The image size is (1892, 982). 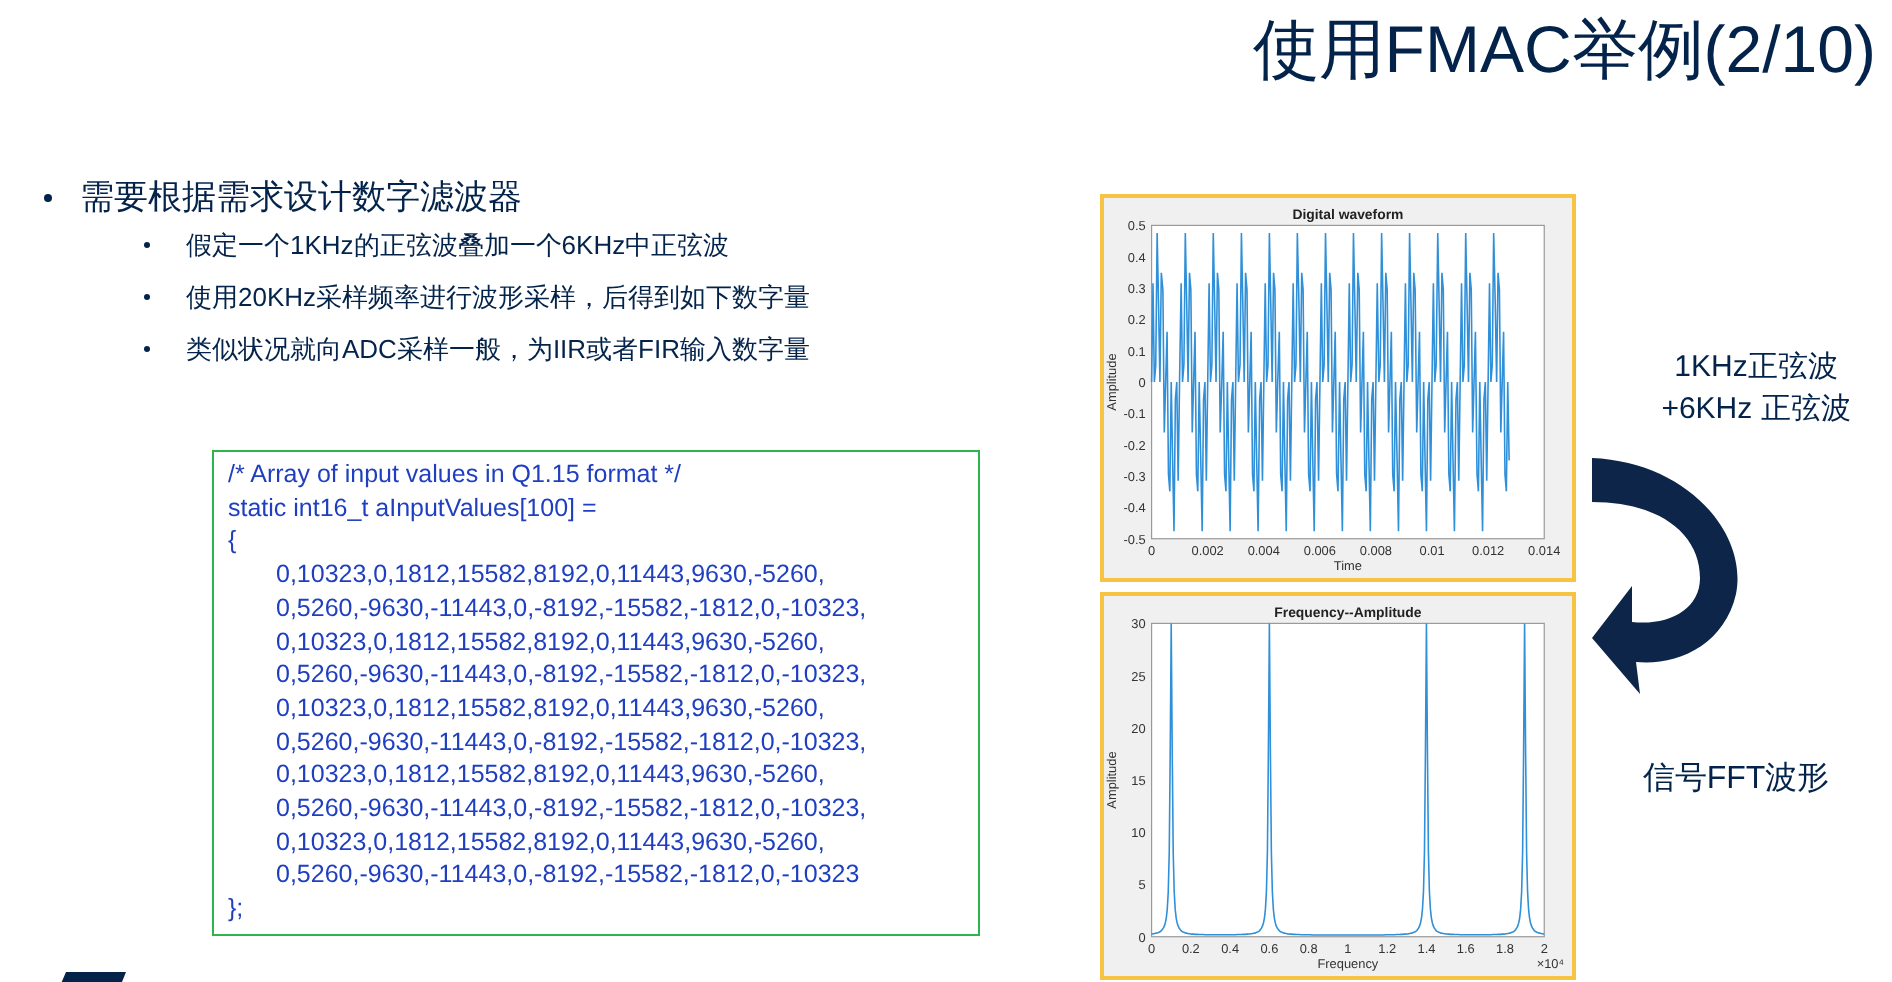 What do you see at coordinates (413, 508) in the screenshot?
I see `code-line: static int16_t aInputValues[100] =` at bounding box center [413, 508].